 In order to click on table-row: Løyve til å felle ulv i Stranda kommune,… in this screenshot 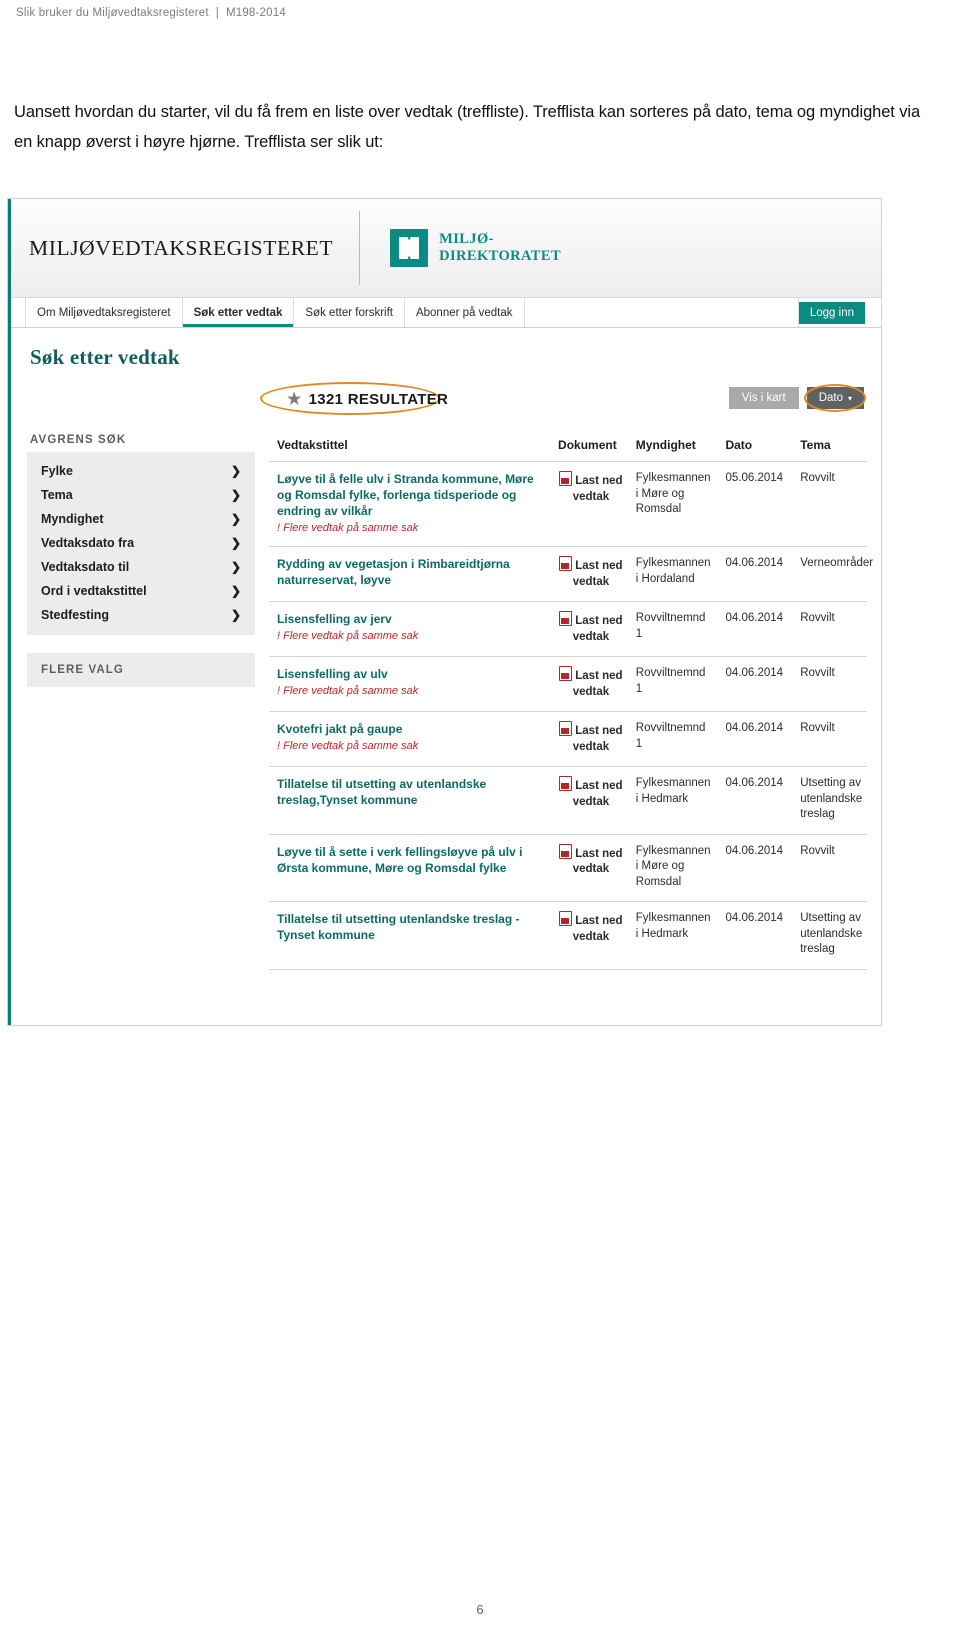, I will do `click(568, 504)`.